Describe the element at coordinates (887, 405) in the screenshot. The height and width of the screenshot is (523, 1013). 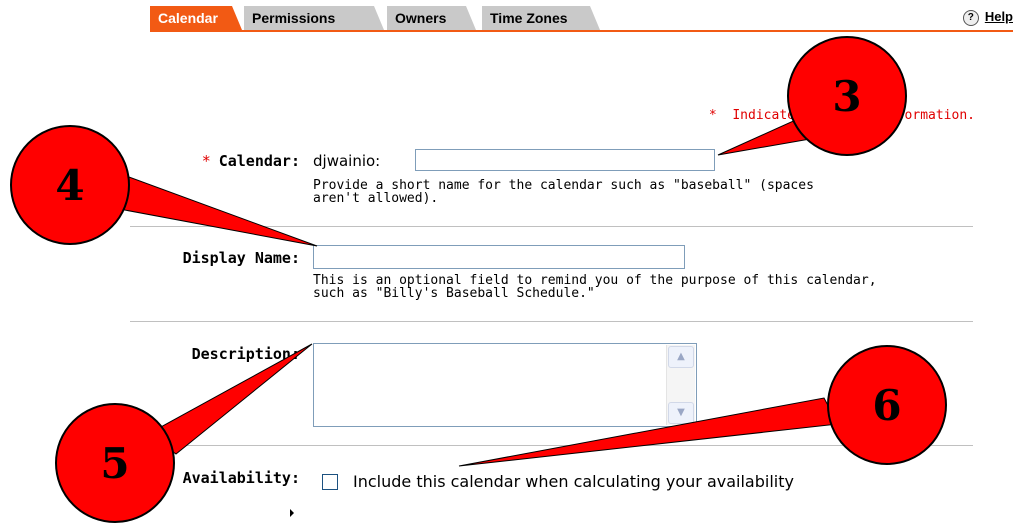
I see `callout-6: 6` at that location.